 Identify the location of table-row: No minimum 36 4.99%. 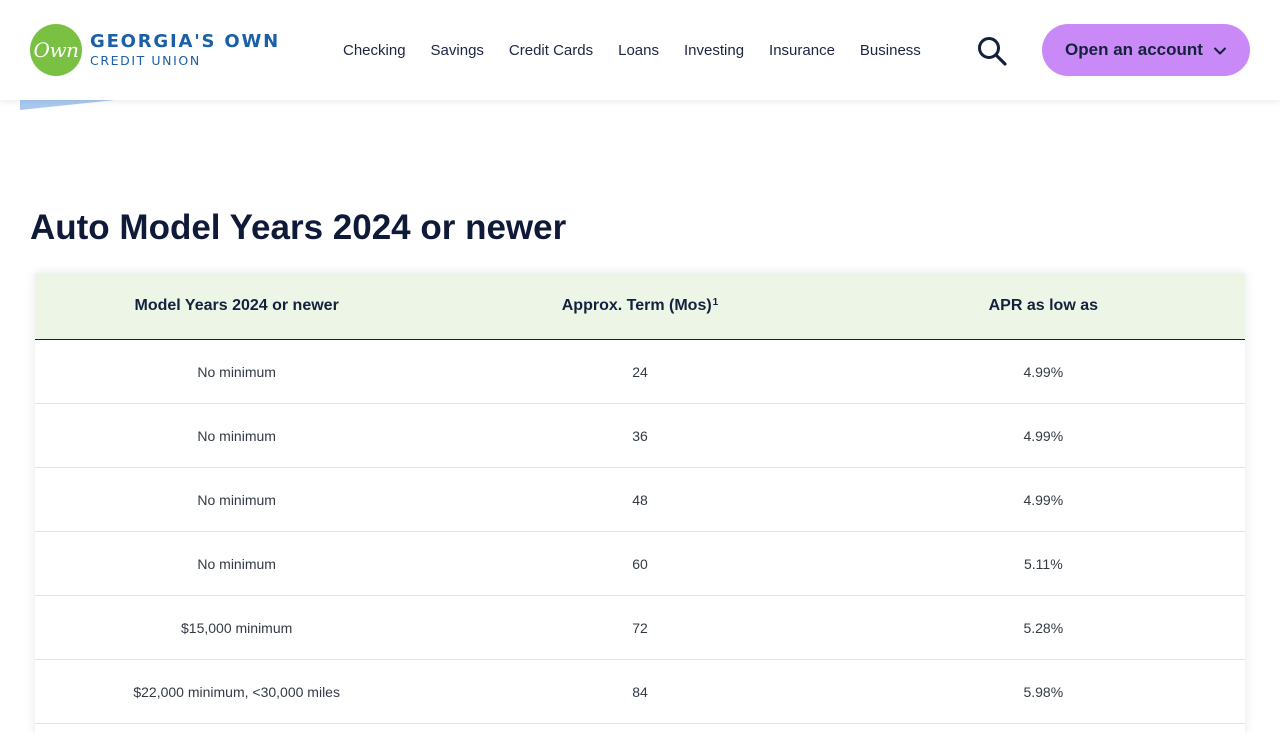
(640, 436).